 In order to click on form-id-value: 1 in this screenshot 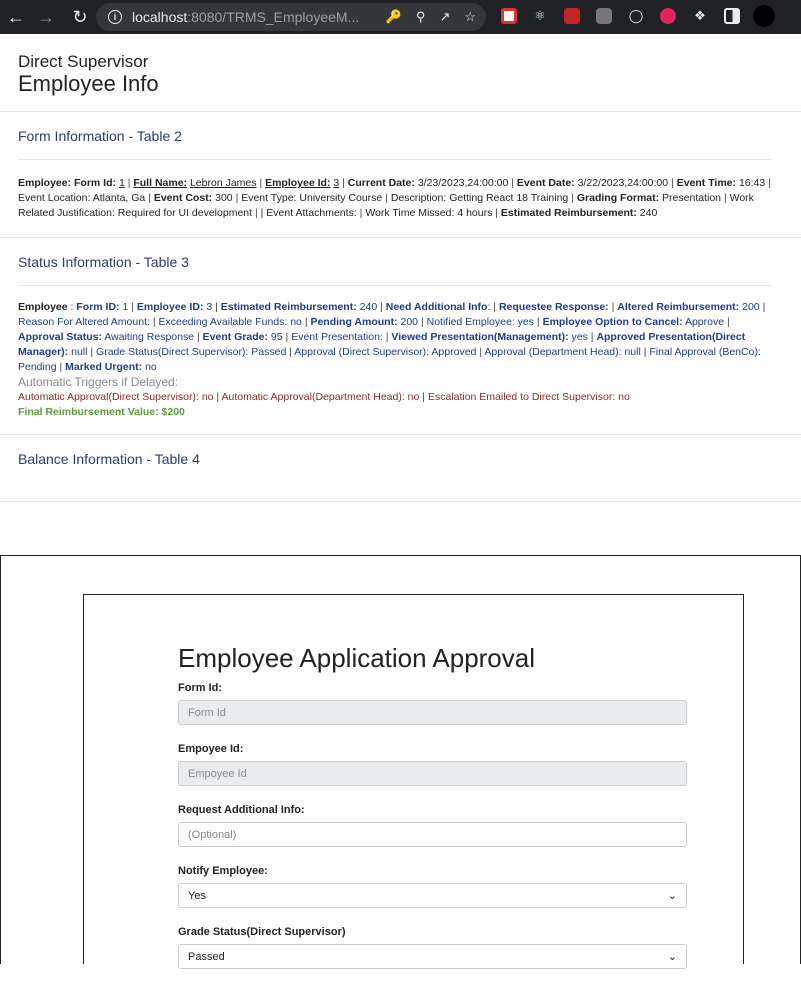, I will do `click(125, 307)`.